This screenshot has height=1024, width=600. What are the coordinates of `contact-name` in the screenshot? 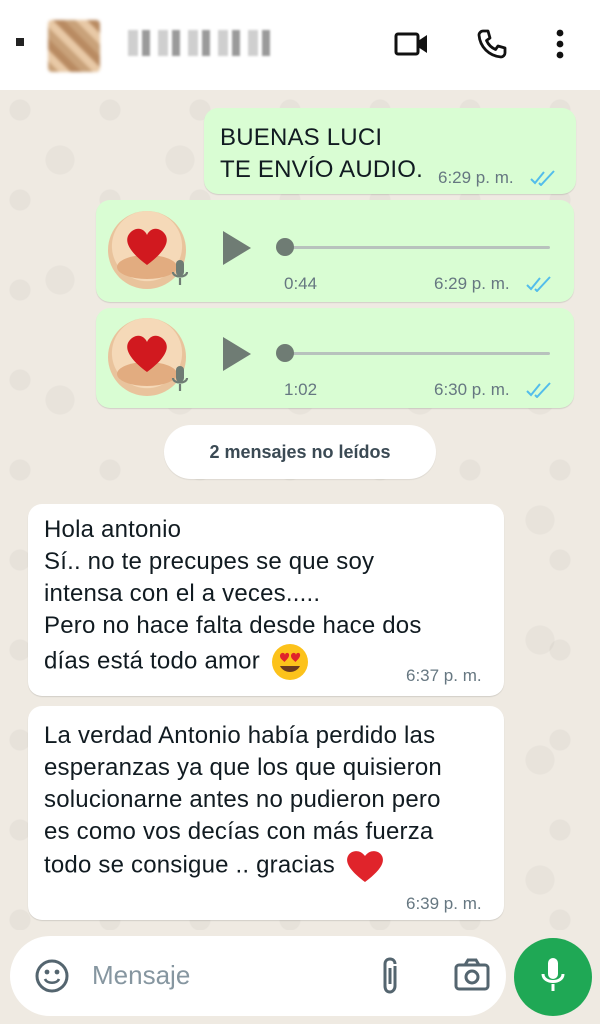 It's located at (203, 43).